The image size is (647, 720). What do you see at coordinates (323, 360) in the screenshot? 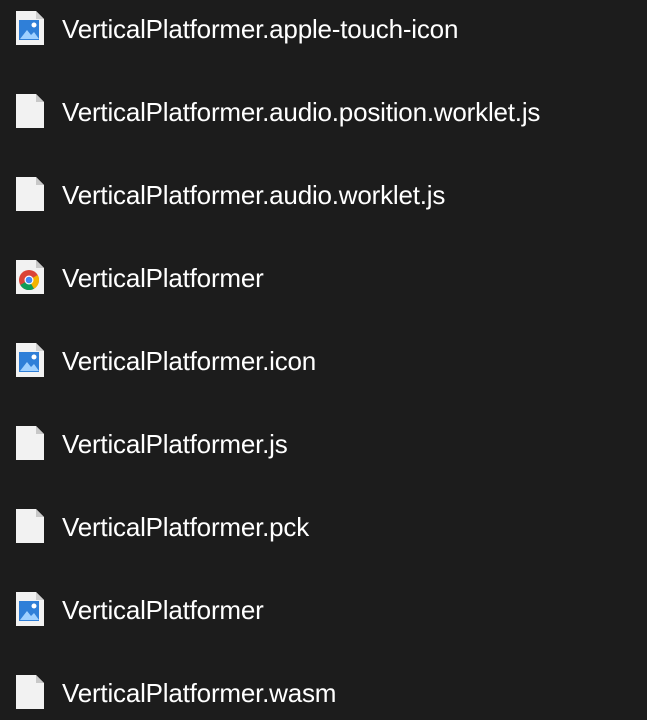
I see `file-row: VerticalPlatformer.icon` at bounding box center [323, 360].